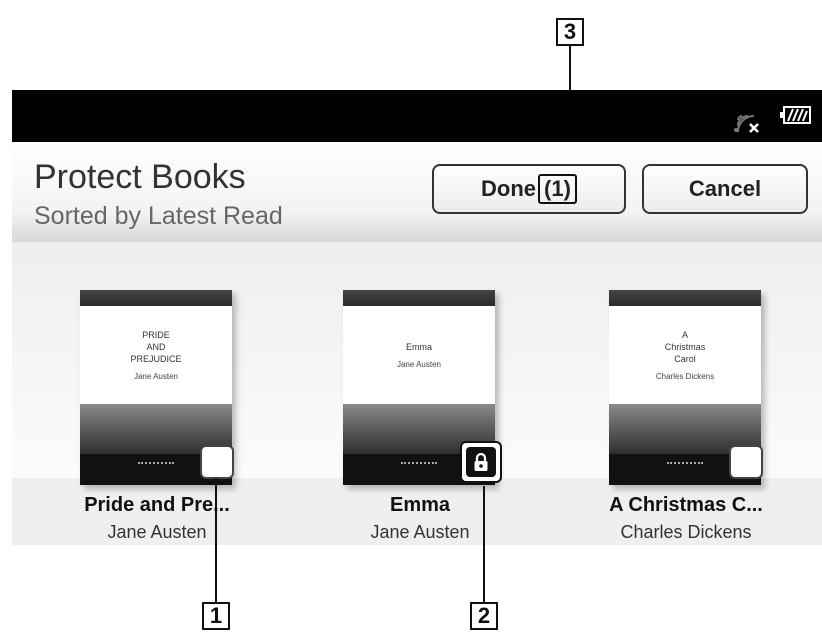 This screenshot has height=633, width=822. Describe the element at coordinates (746, 124) in the screenshot. I see `wireless-off-icon` at that location.